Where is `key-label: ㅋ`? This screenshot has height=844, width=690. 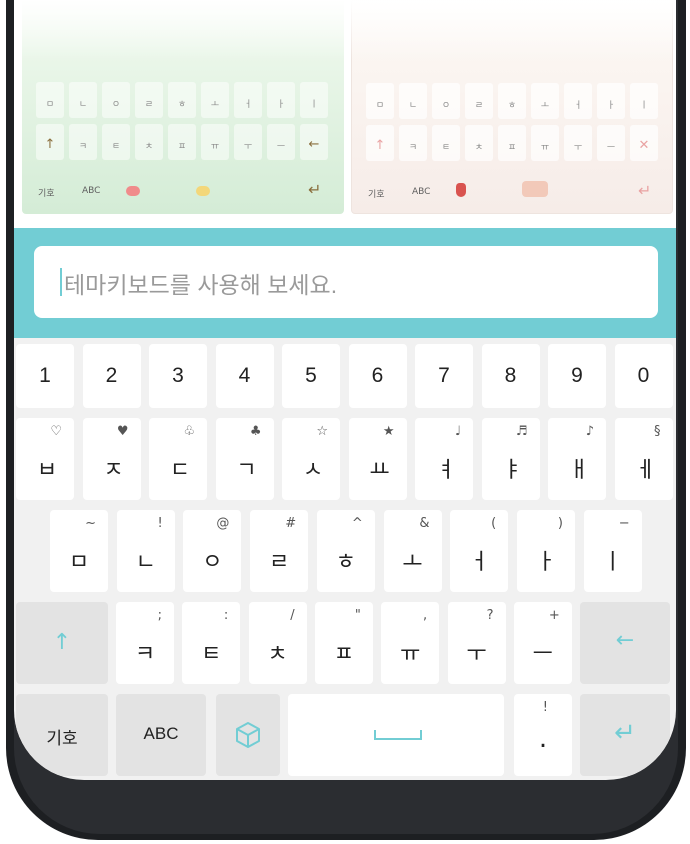 key-label: ㅋ is located at coordinates (145, 654).